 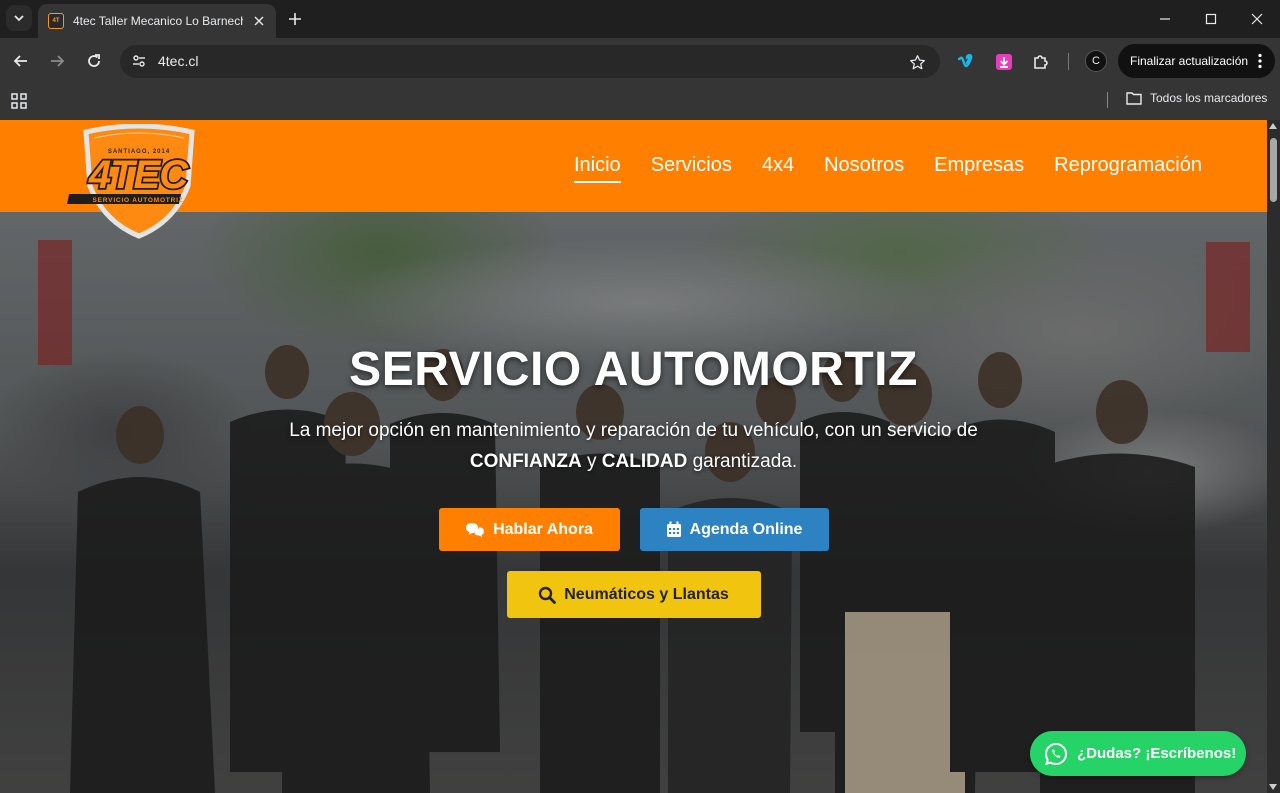 I want to click on plus-icon, so click(x=295, y=19).